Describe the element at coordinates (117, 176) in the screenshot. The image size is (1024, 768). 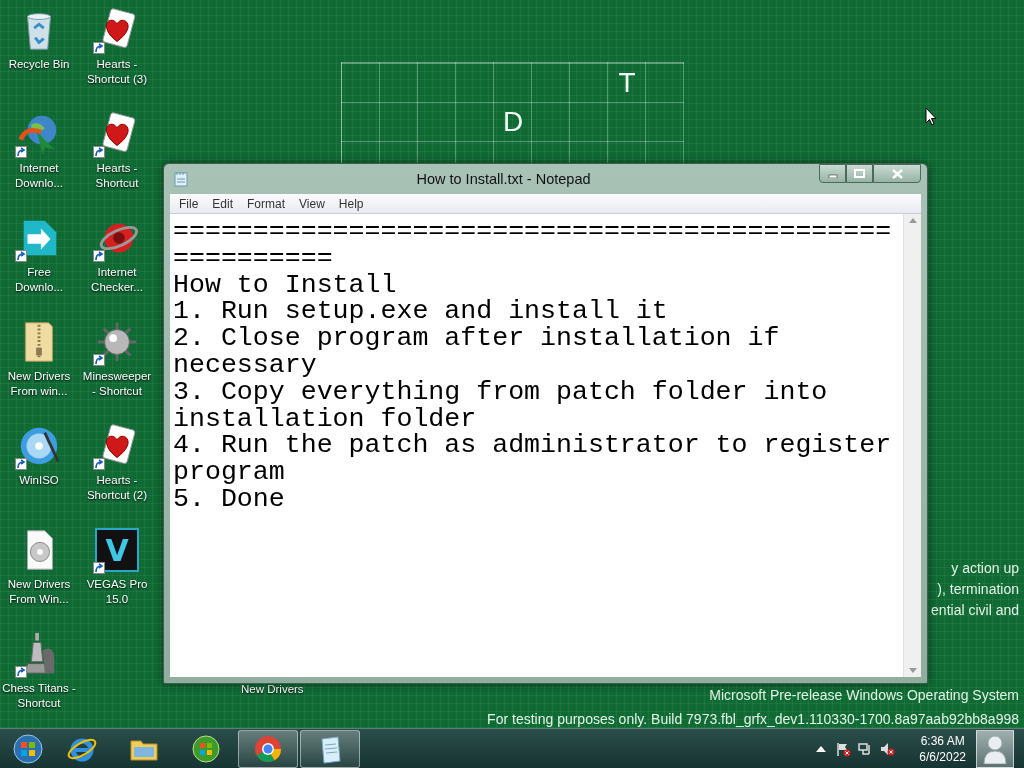
I see `icon-label: Hearts - Shortcut` at that location.